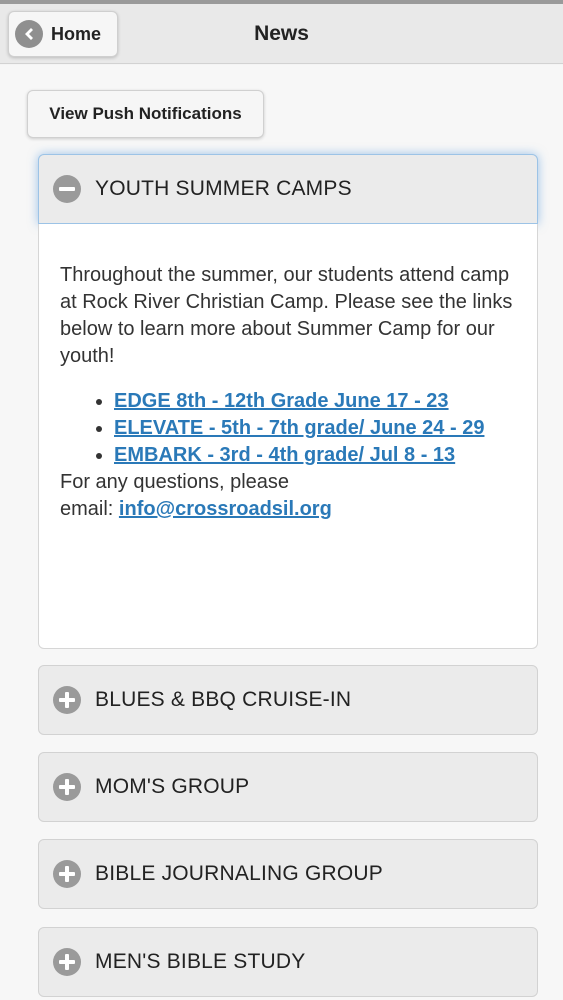 The image size is (563, 1000). I want to click on section-header-youth-summer-camps: YOUTH SUMMER CAMPS, so click(288, 189).